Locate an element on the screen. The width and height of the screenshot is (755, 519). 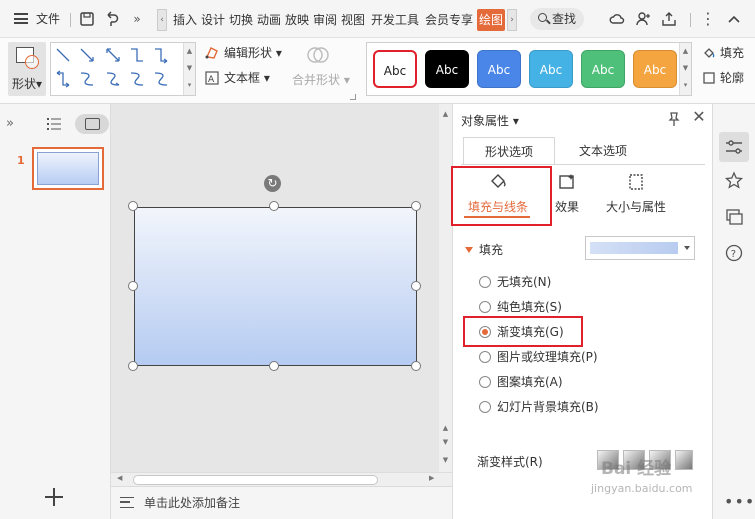
panel-title: 对象属性 ▾ is located at coordinates (490, 120).